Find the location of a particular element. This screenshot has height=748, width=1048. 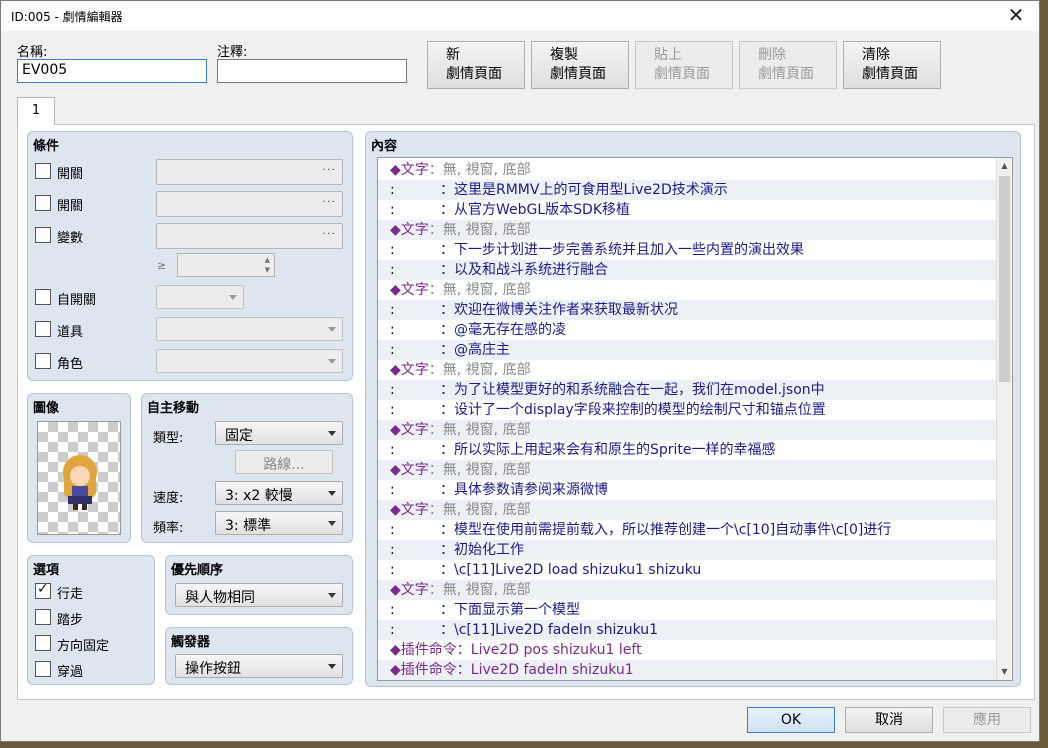

copy-page-button: 複製 劇情頁面 is located at coordinates (580, 65).